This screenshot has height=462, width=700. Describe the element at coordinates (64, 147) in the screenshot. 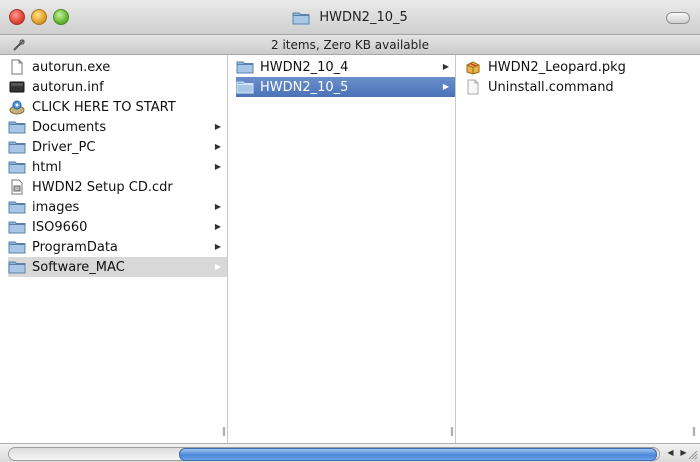

I see `list-item-label: Driver_PC` at that location.